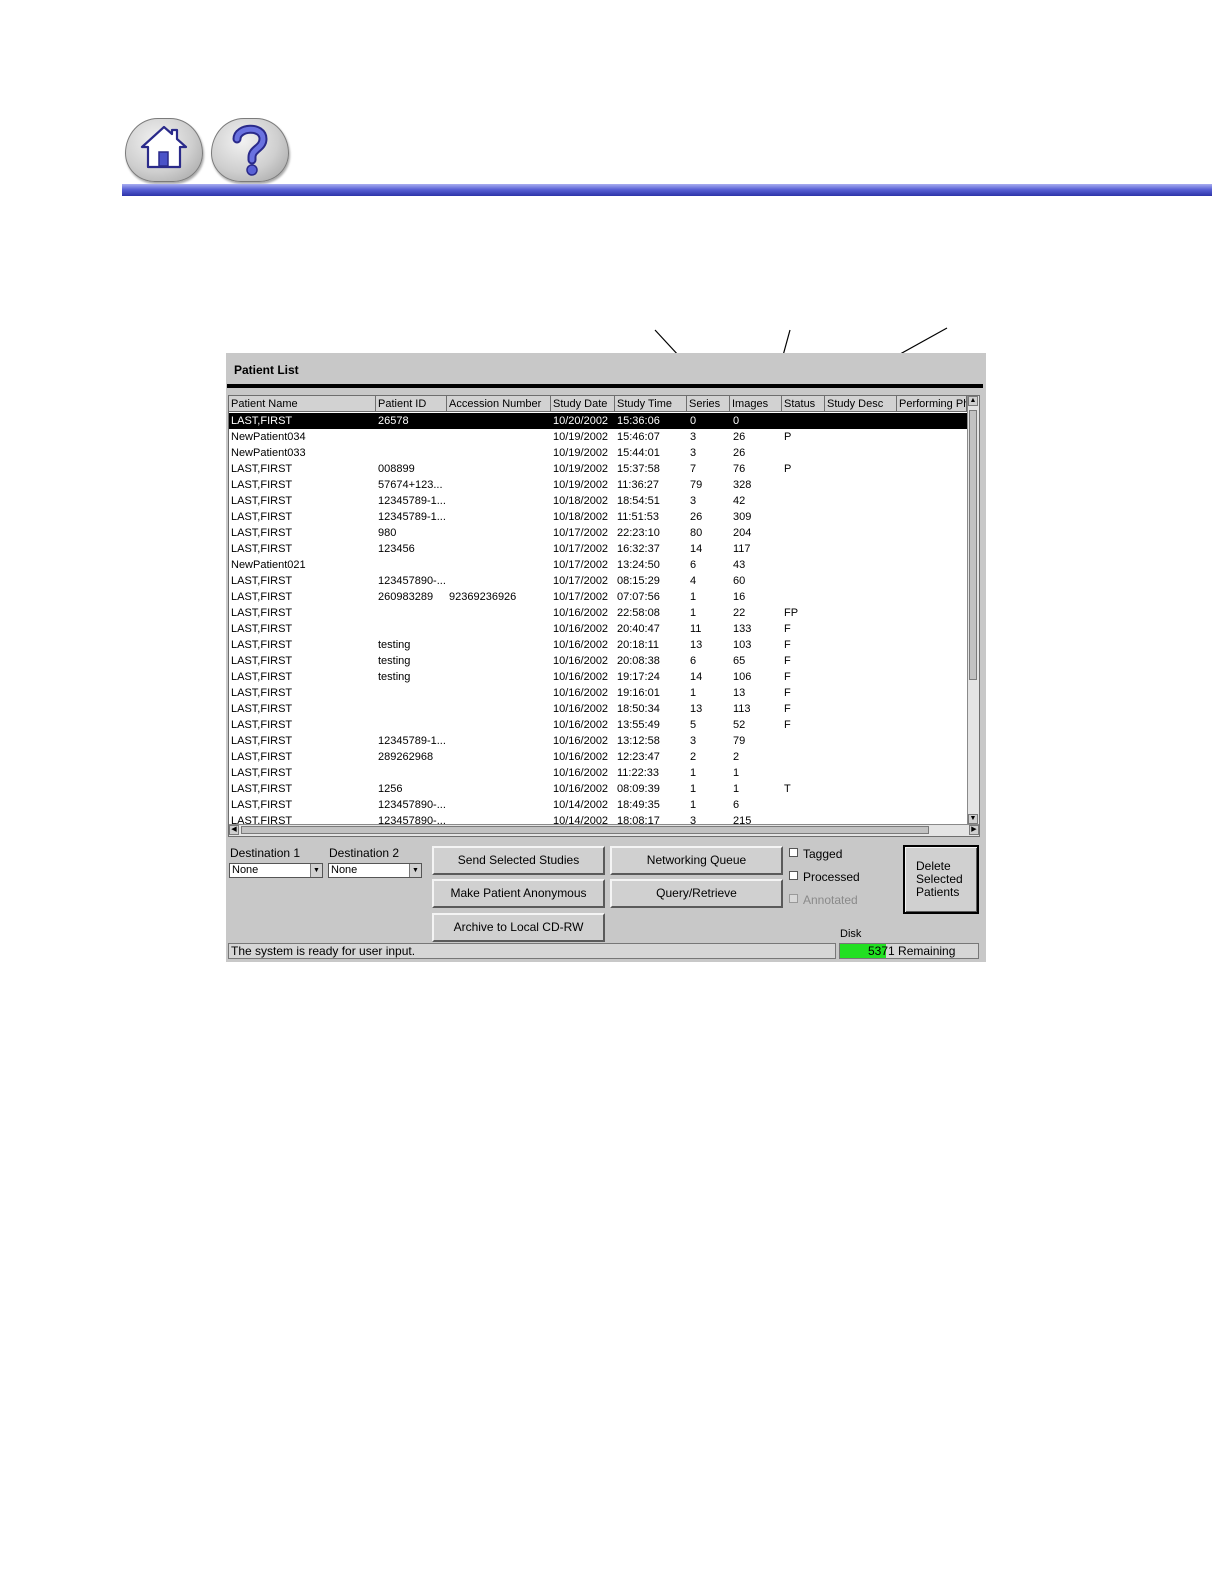 The image size is (1224, 1584). What do you see at coordinates (742, 645) in the screenshot?
I see `cell-images: 103` at bounding box center [742, 645].